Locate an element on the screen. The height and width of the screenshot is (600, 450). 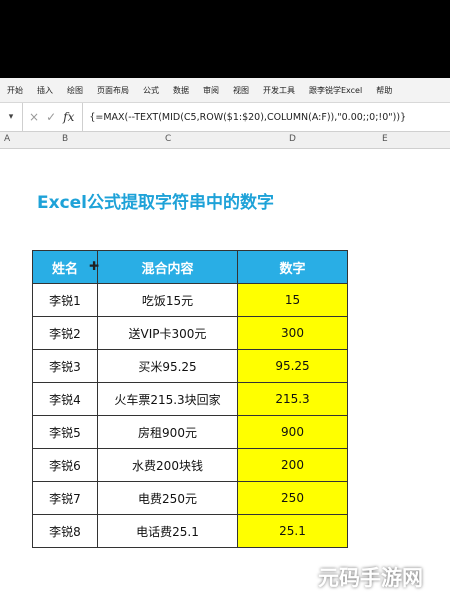
column-header-e: E is located at coordinates (385, 139).